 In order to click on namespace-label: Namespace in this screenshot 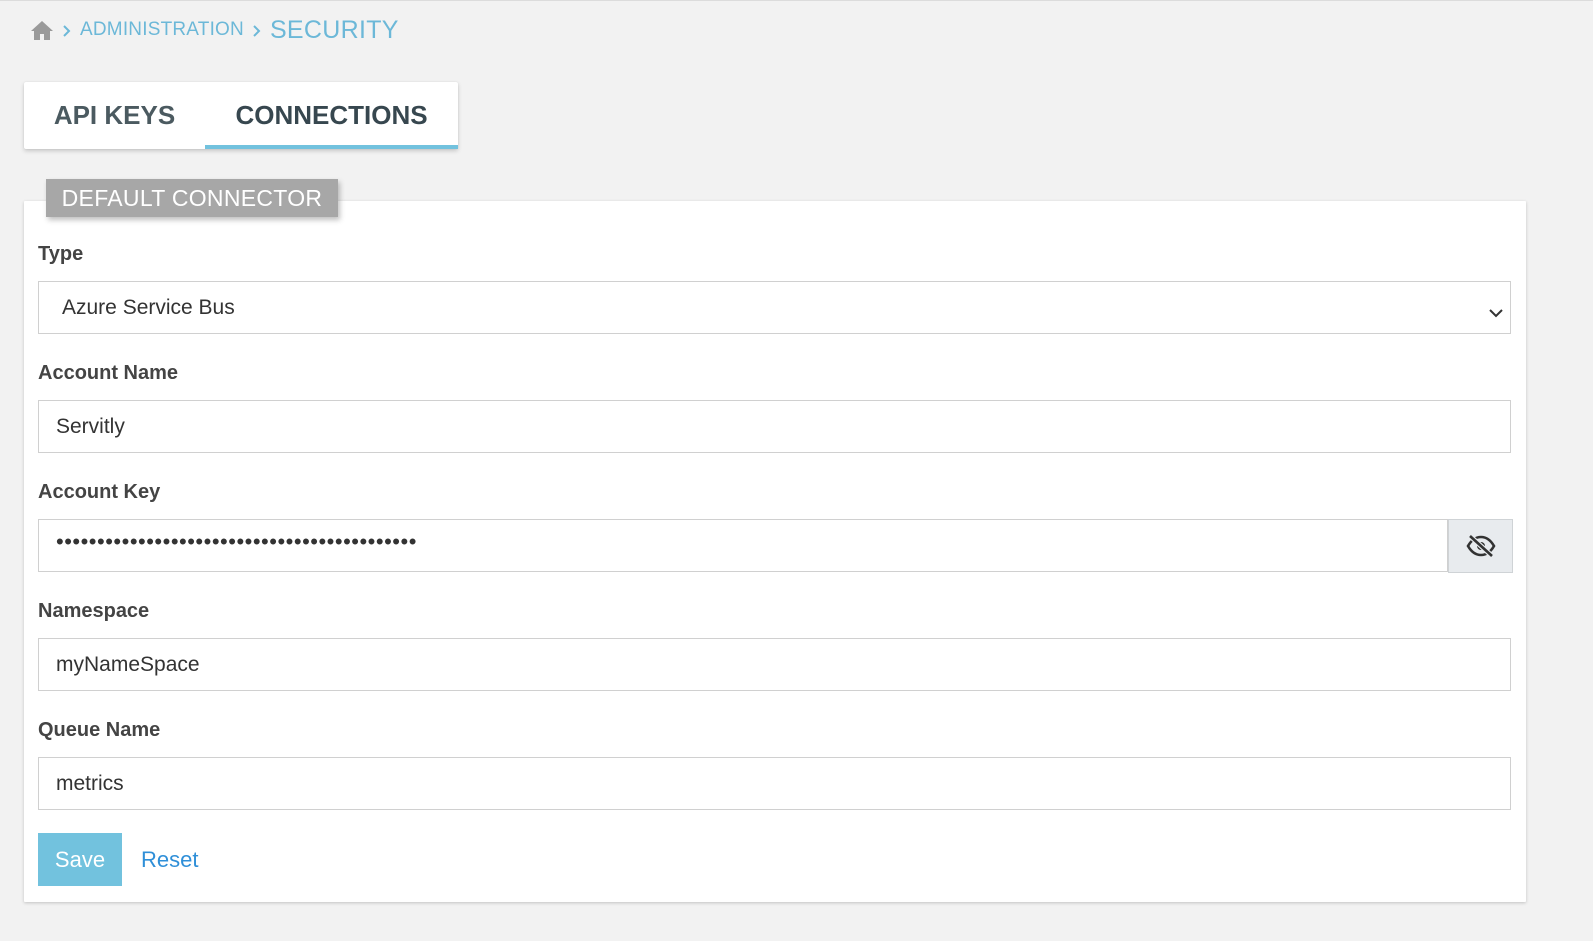, I will do `click(94, 611)`.